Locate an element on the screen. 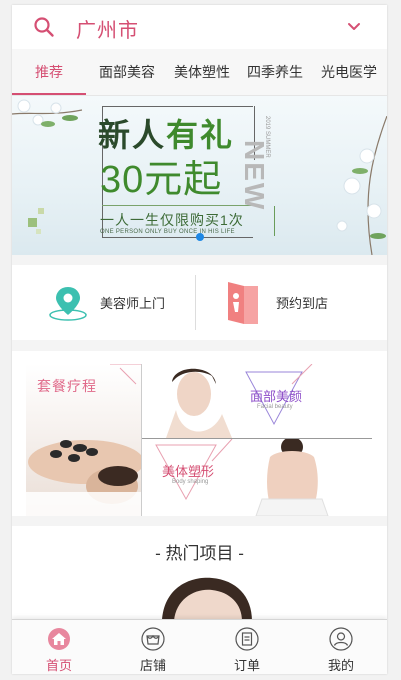 This screenshot has width=401, height=680. tab-seasonal: 四季养生 is located at coordinates (275, 72).